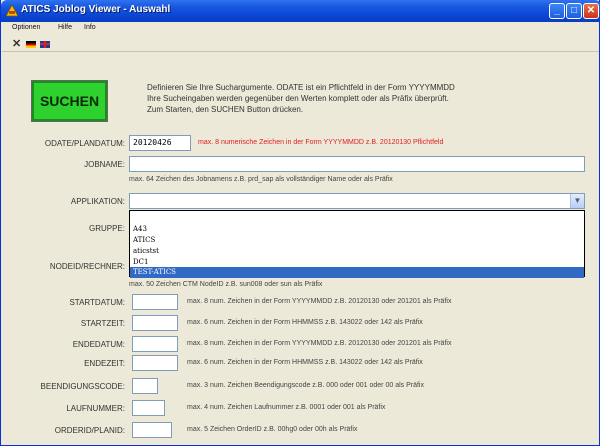 The image size is (600, 446). Describe the element at coordinates (90, 27) in the screenshot. I see `menu-info: Info` at that location.